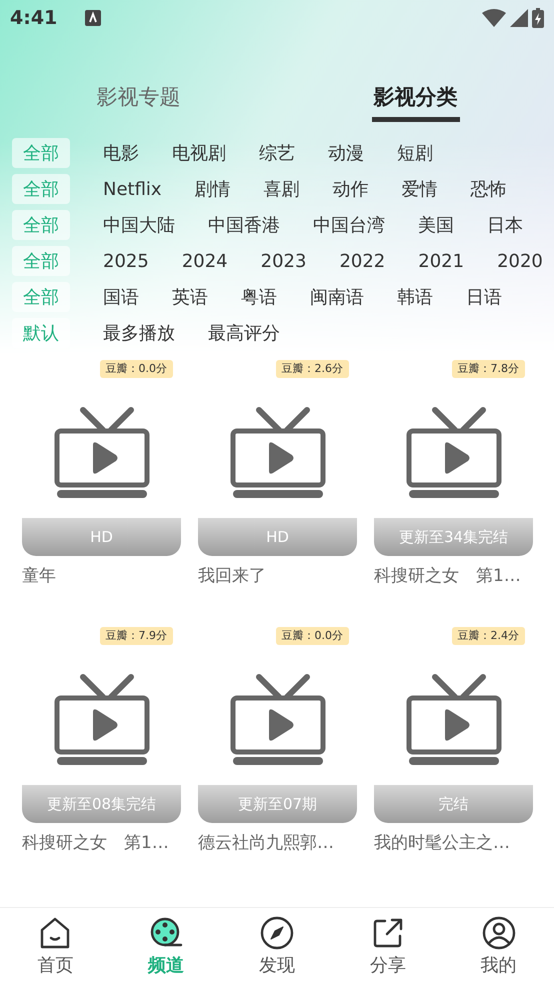 Image resolution: width=554 pixels, height=985 pixels. What do you see at coordinates (282, 189) in the screenshot?
I see `filter-option: 喜剧` at bounding box center [282, 189].